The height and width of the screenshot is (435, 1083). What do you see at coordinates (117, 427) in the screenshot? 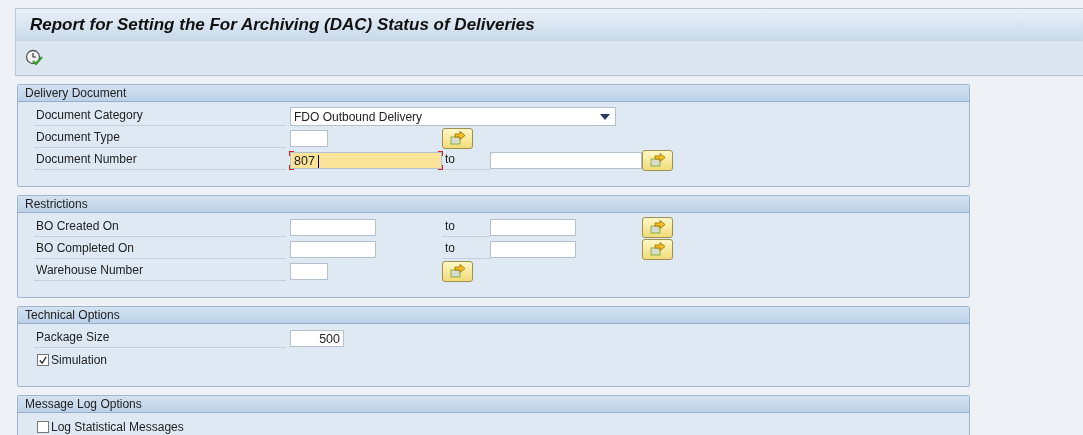
I see `checkbox-label: Log Statistical Messages` at bounding box center [117, 427].